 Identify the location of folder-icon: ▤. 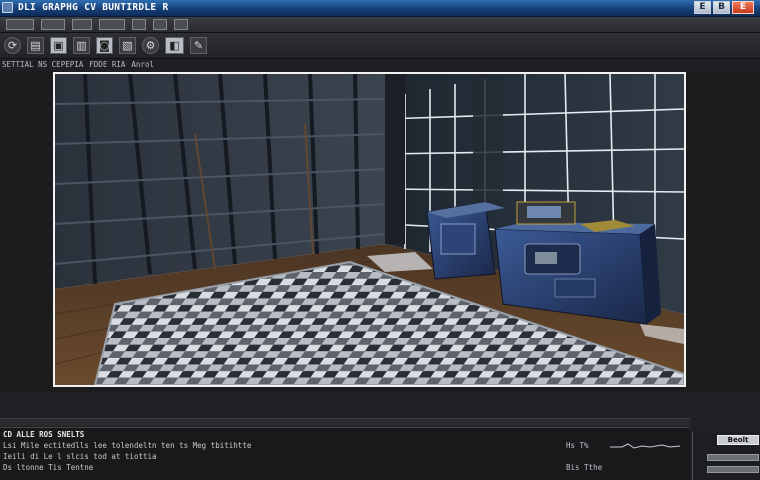
(35, 45).